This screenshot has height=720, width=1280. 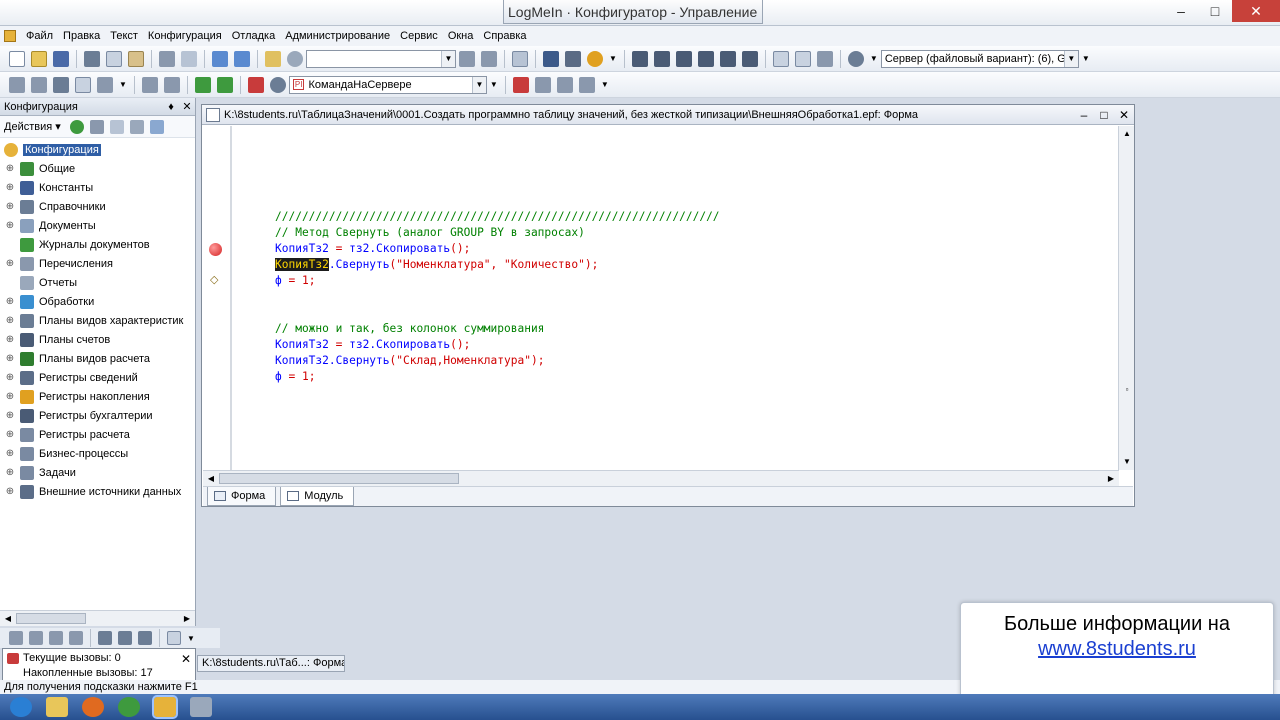 I want to click on find-prev-icon, so click(x=489, y=58).